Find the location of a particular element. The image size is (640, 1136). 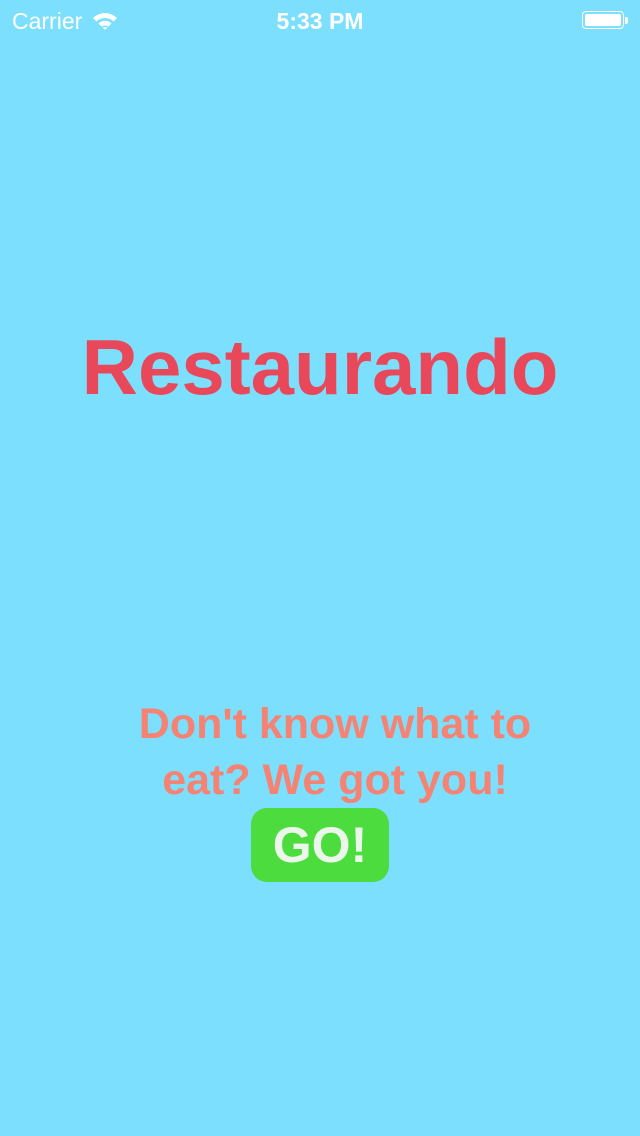

battery-icon is located at coordinates (606, 21).